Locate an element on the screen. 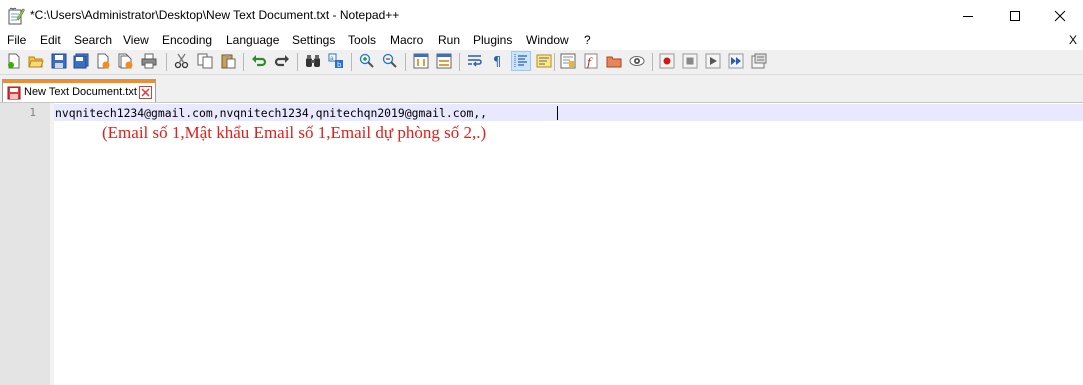  unsaved-file-icon is located at coordinates (14, 93).